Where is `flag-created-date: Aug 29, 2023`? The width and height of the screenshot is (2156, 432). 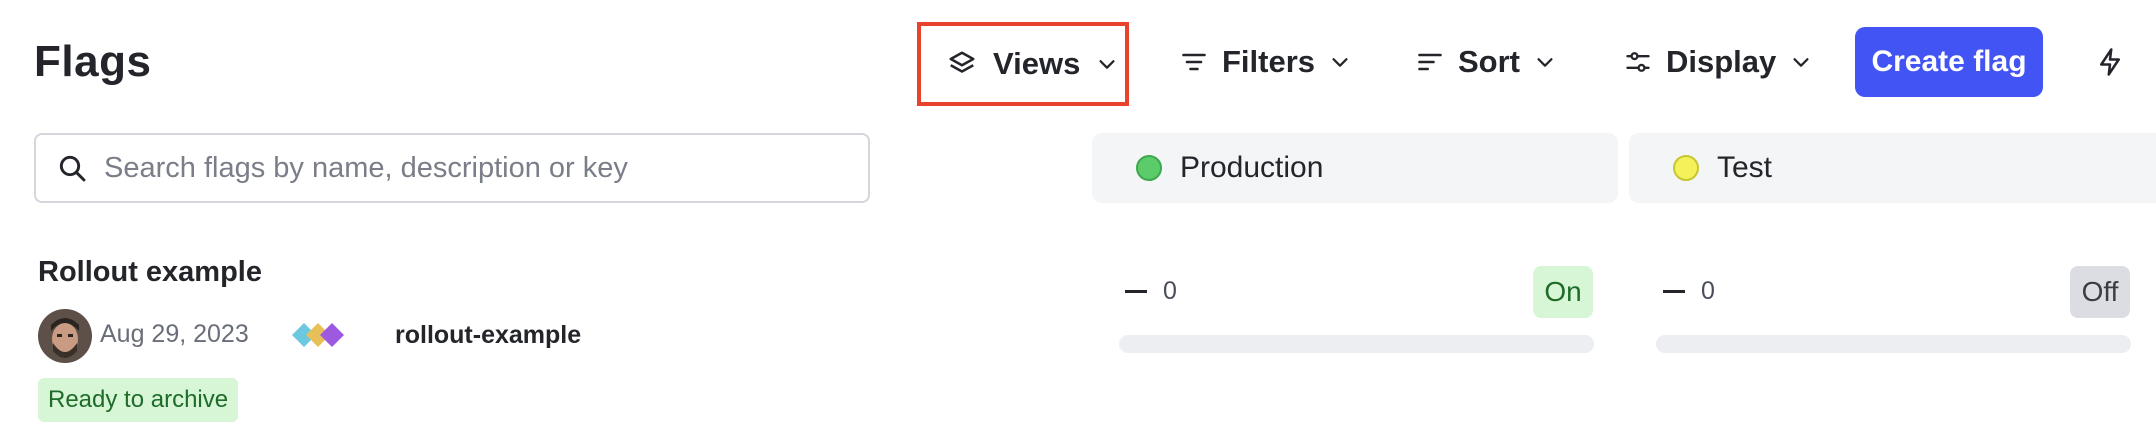 flag-created-date: Aug 29, 2023 is located at coordinates (174, 334).